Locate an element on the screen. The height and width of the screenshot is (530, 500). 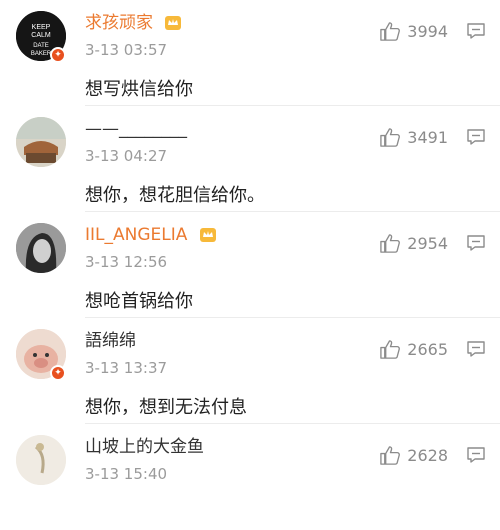
username: IIL_ANGELIA is located at coordinates (136, 235).